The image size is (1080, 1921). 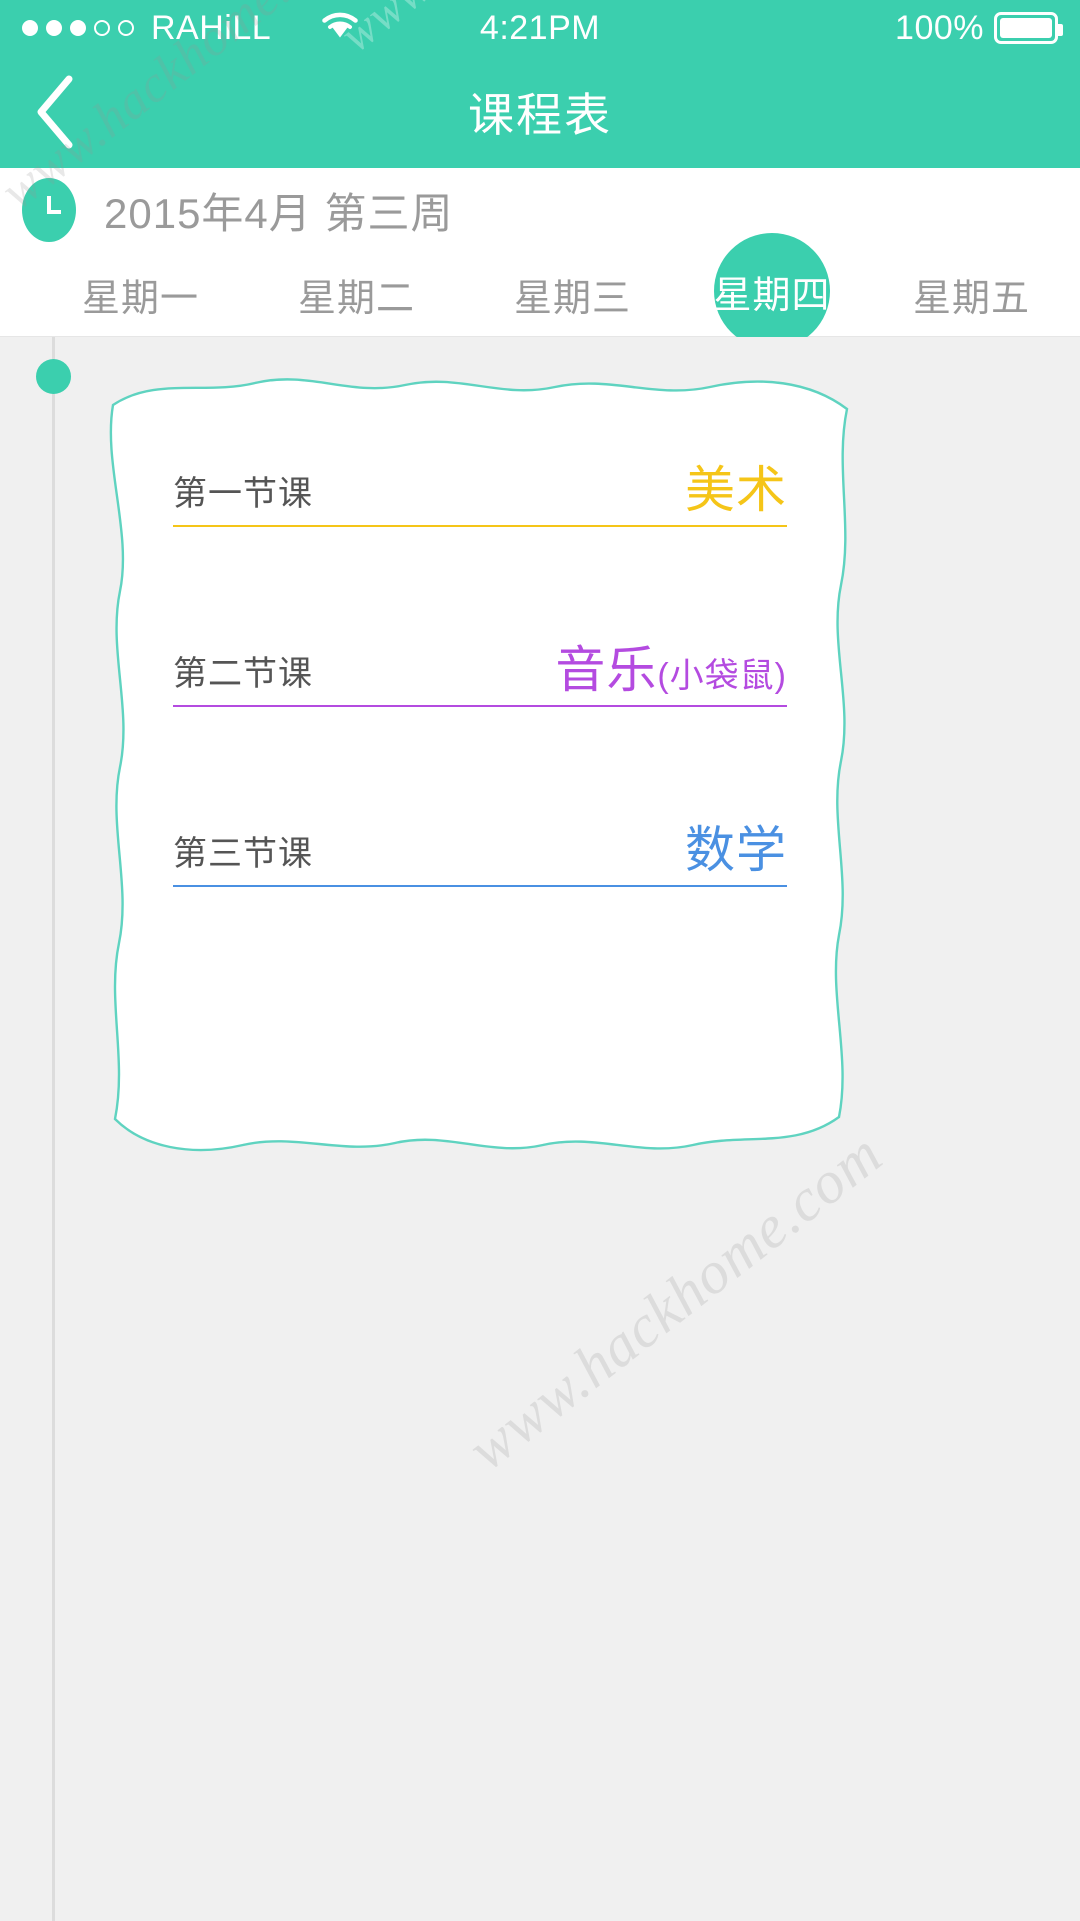 What do you see at coordinates (279, 213) in the screenshot?
I see `current-week-label: 2015年4月 第三周` at bounding box center [279, 213].